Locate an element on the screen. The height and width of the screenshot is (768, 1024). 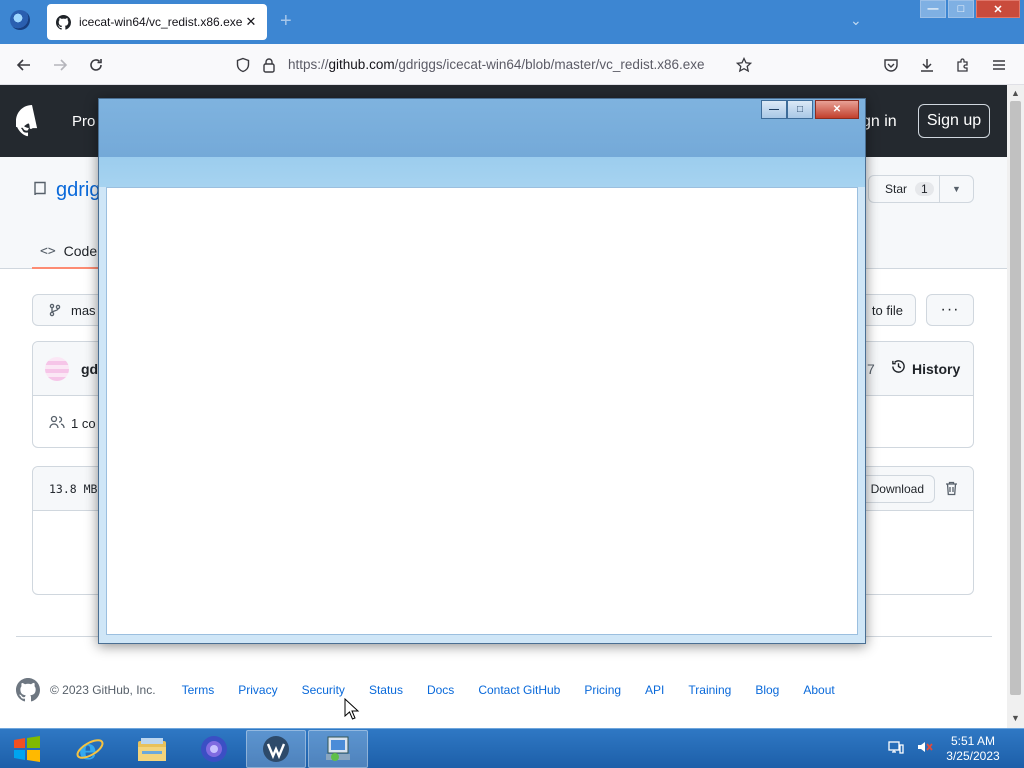
scroll-up-arrow-icon: ▲ is located at coordinates (1015, 93).